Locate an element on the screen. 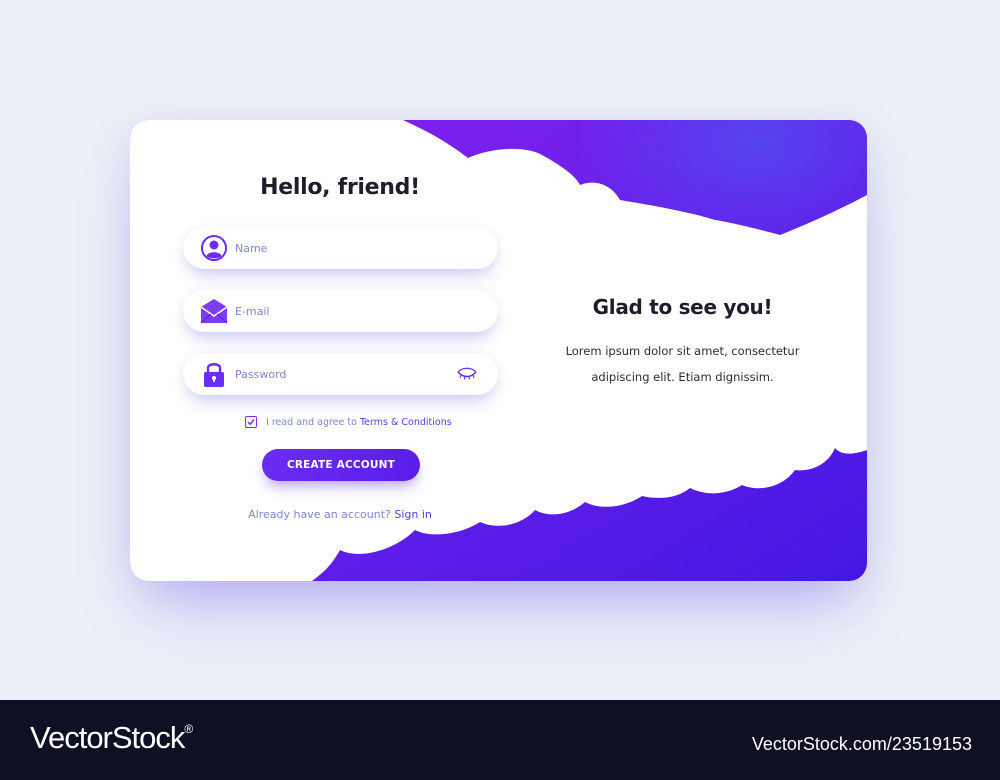 The height and width of the screenshot is (780, 1000). email-field is located at coordinates (340, 311).